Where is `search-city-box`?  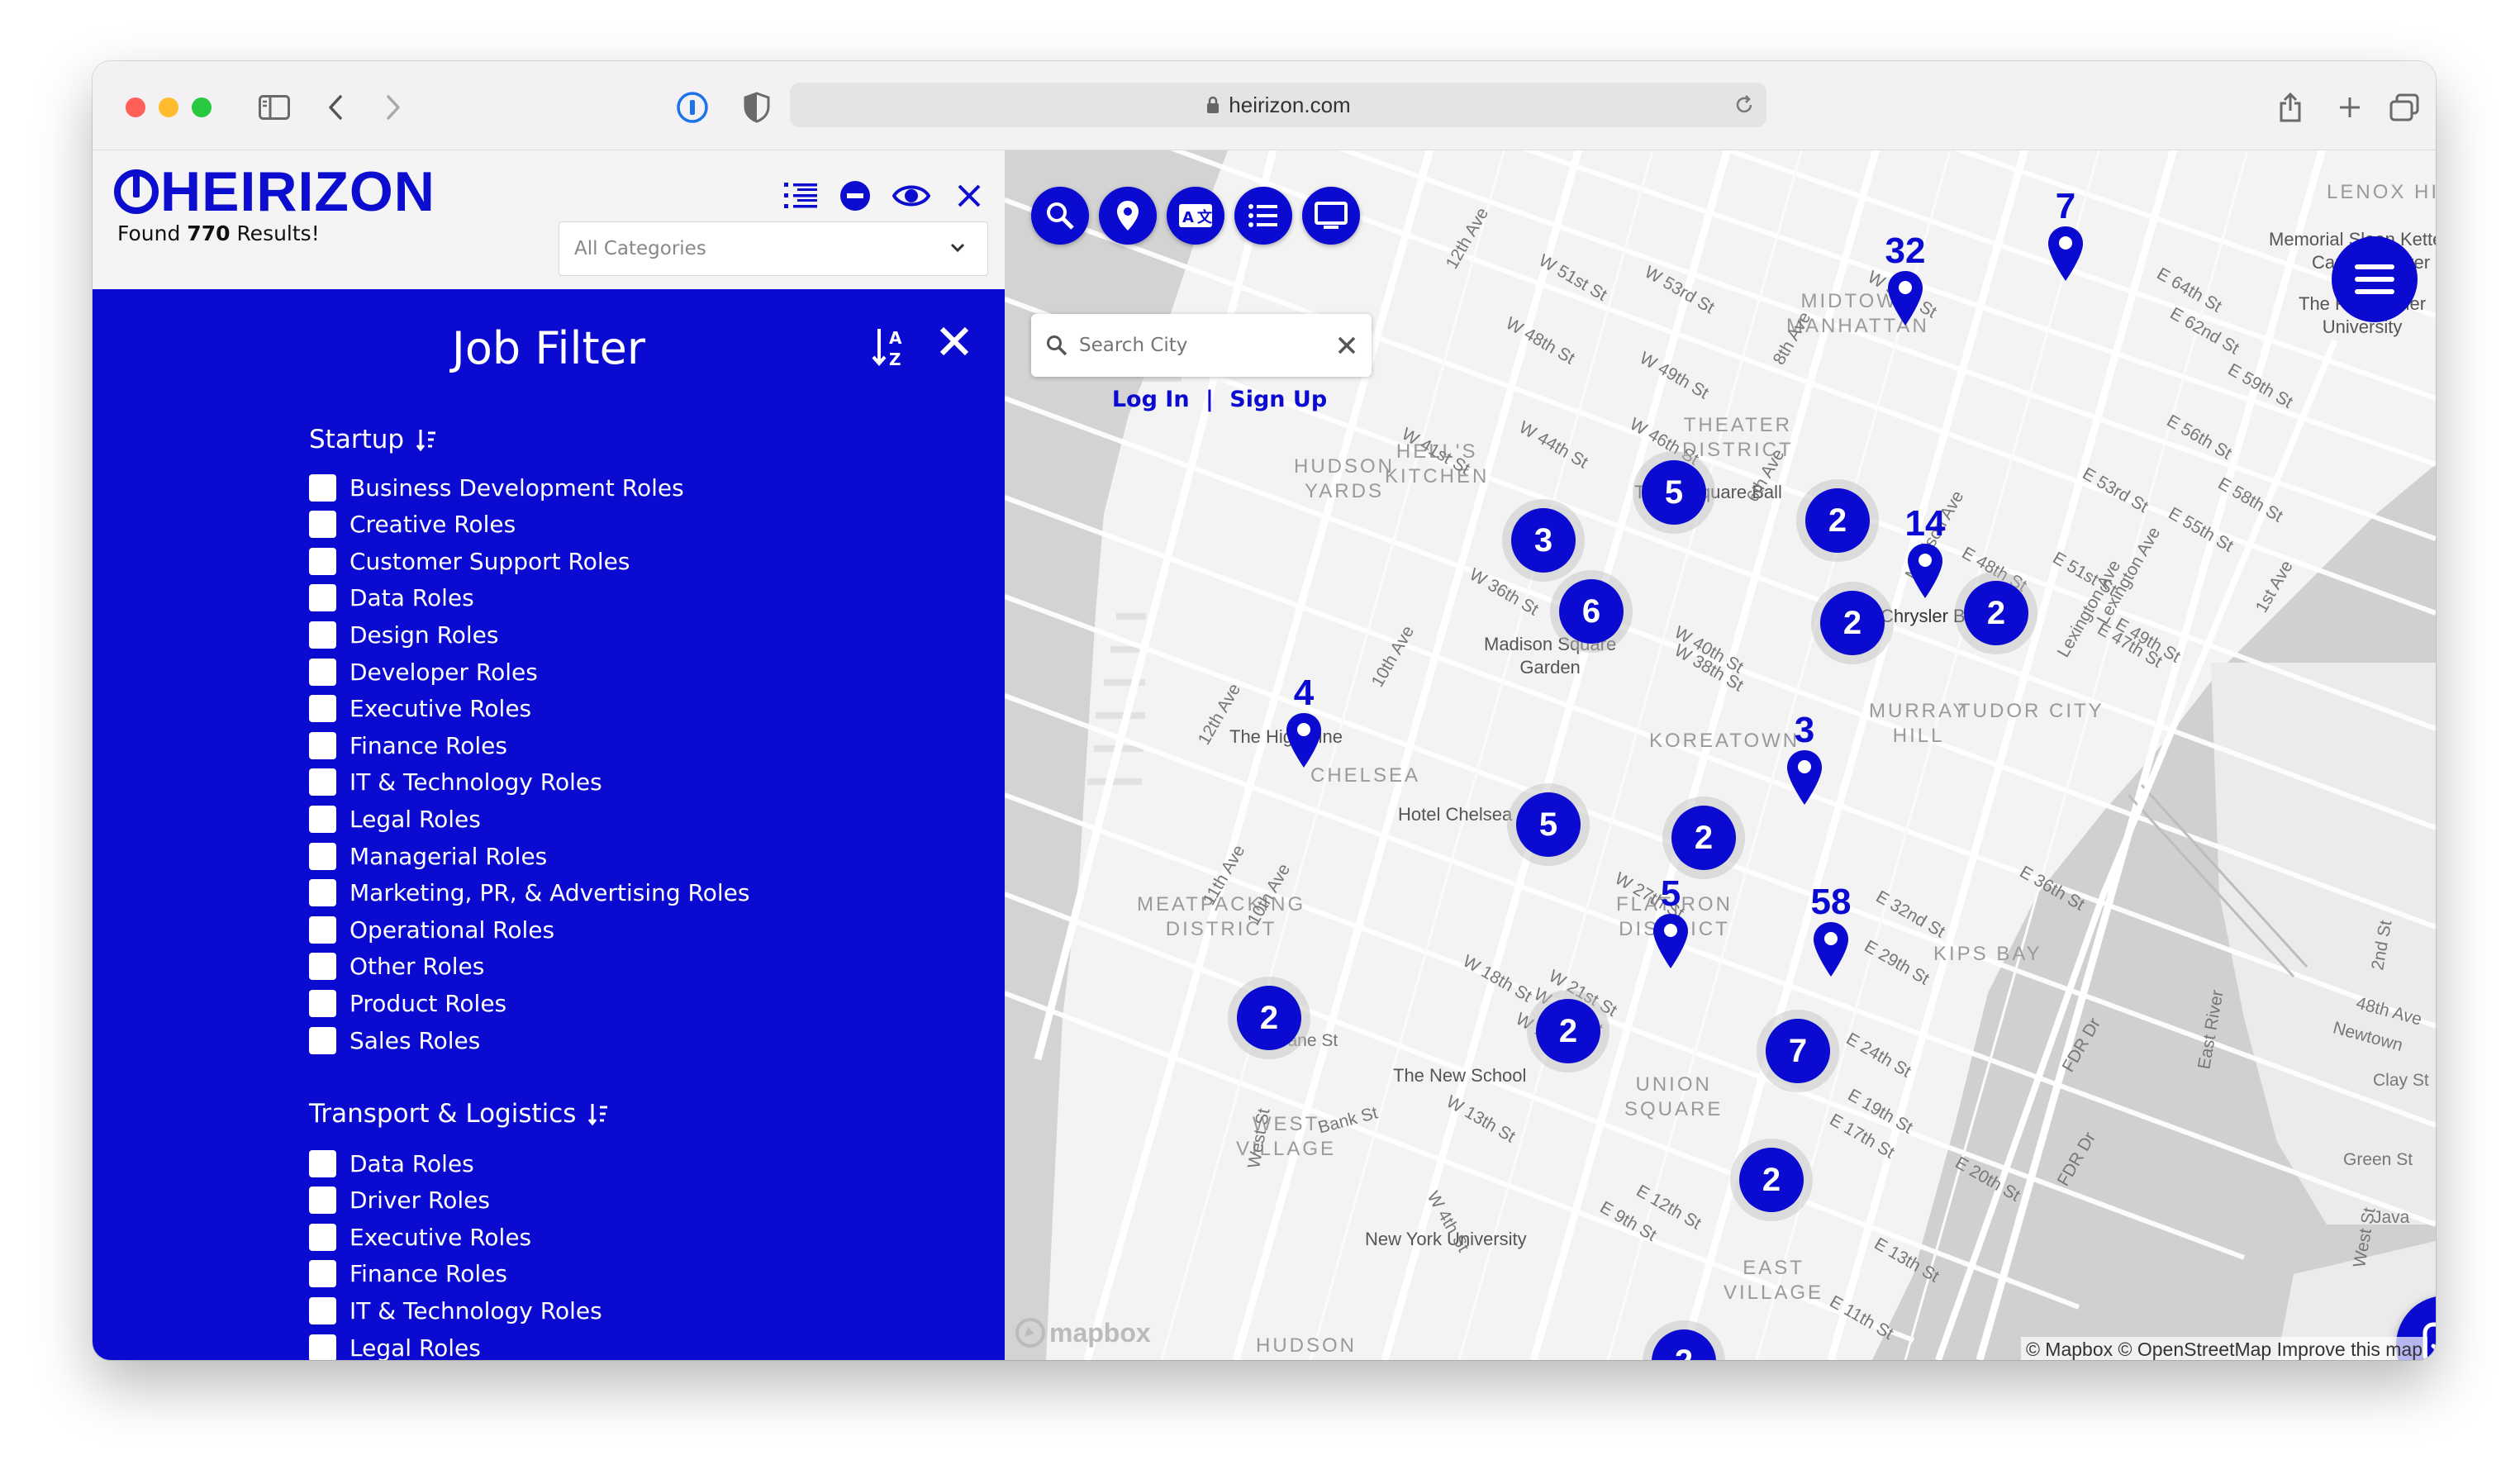 search-city-box is located at coordinates (1201, 345).